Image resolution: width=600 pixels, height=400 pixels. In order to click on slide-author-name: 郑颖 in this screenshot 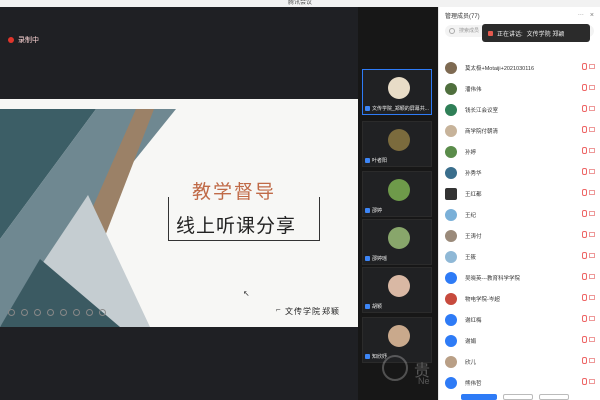, I will do `click(331, 311)`.